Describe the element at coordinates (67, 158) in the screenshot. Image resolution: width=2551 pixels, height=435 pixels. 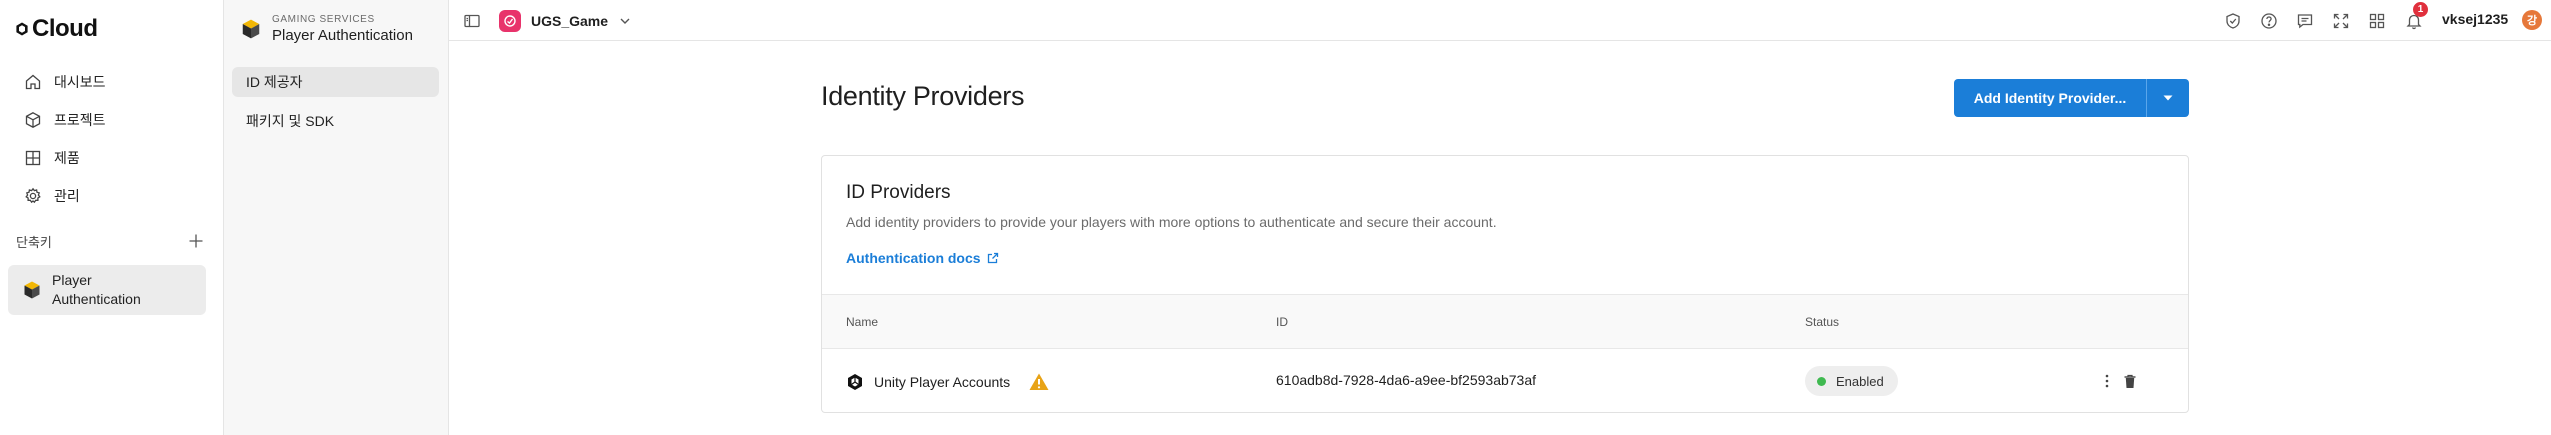
I see `nav-item-label: 제품` at that location.